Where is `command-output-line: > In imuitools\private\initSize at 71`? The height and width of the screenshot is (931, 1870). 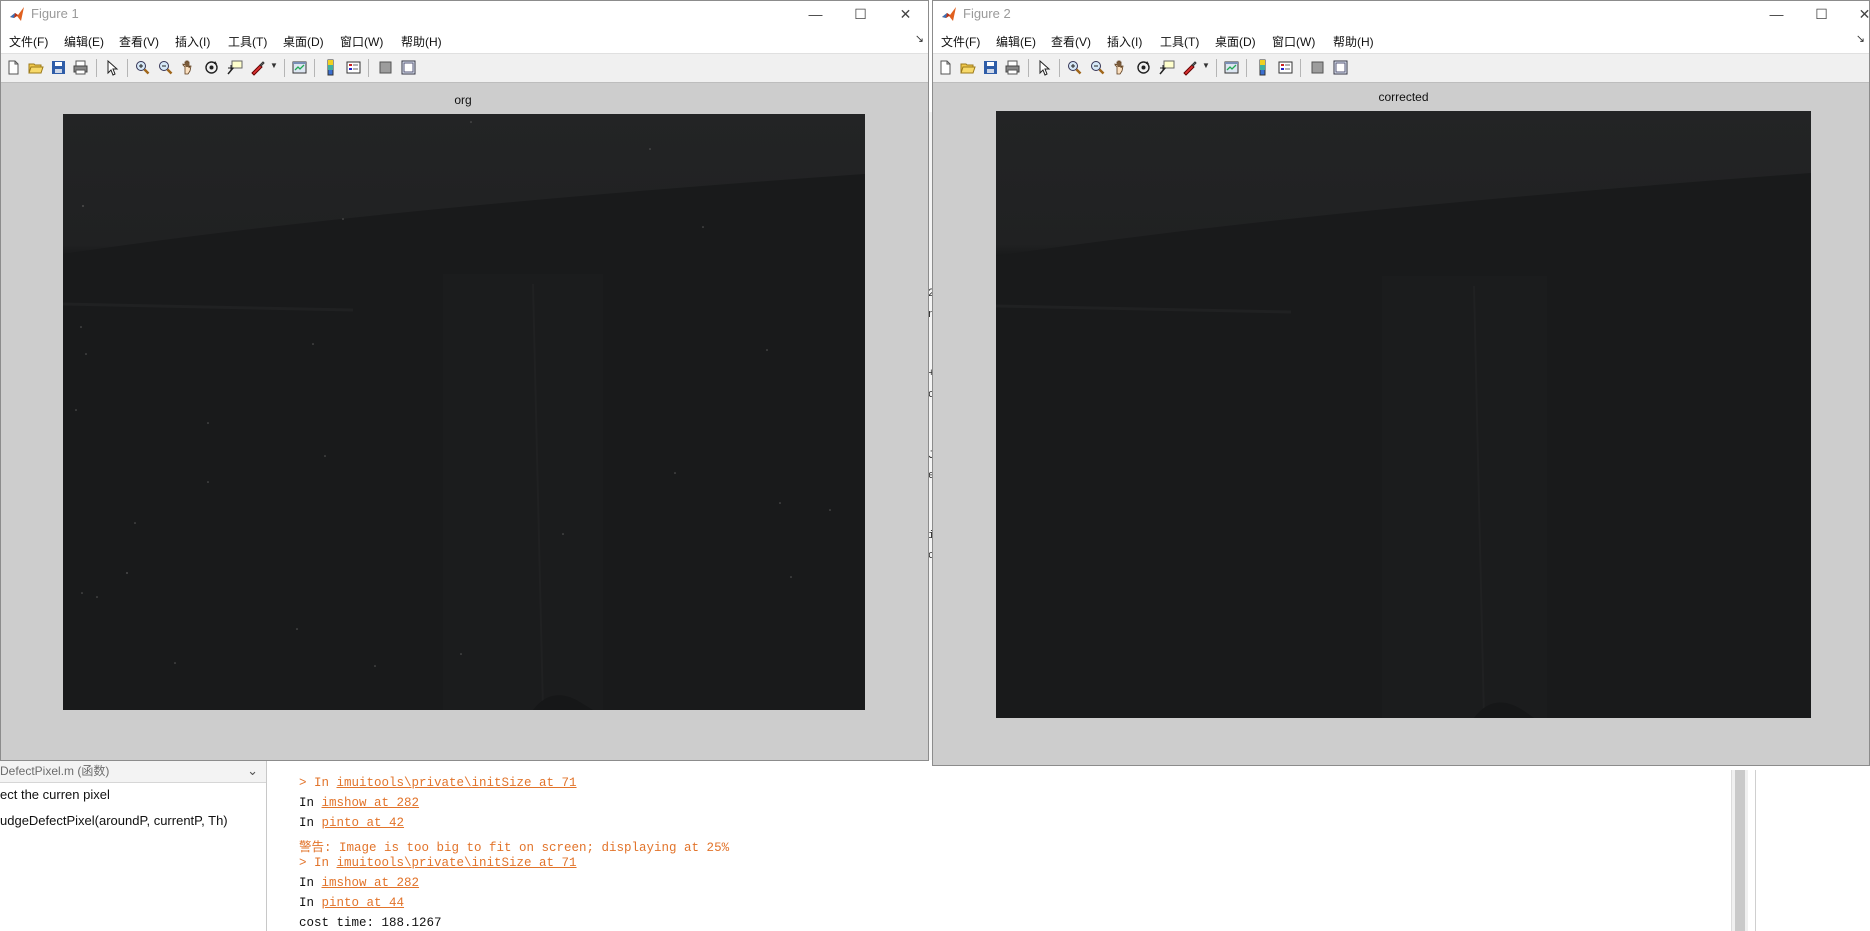
command-output-line: > In imuitools\private\initSize at 71 is located at coordinates (438, 783).